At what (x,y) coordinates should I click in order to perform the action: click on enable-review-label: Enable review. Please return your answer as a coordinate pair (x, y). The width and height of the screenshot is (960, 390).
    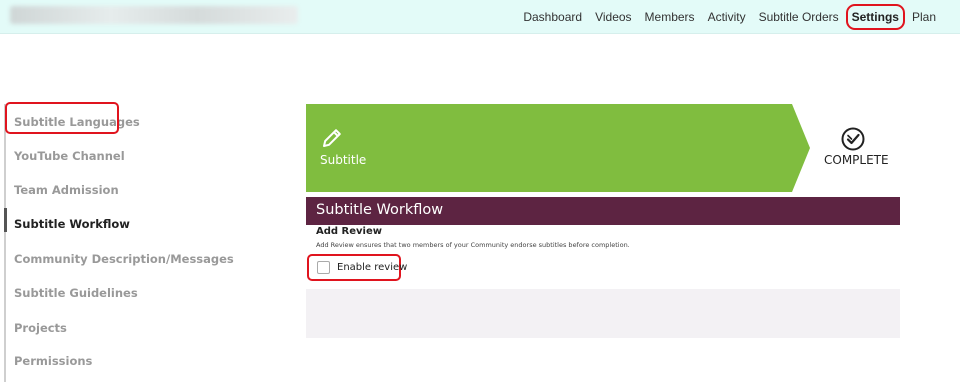
    Looking at the image, I should click on (372, 267).